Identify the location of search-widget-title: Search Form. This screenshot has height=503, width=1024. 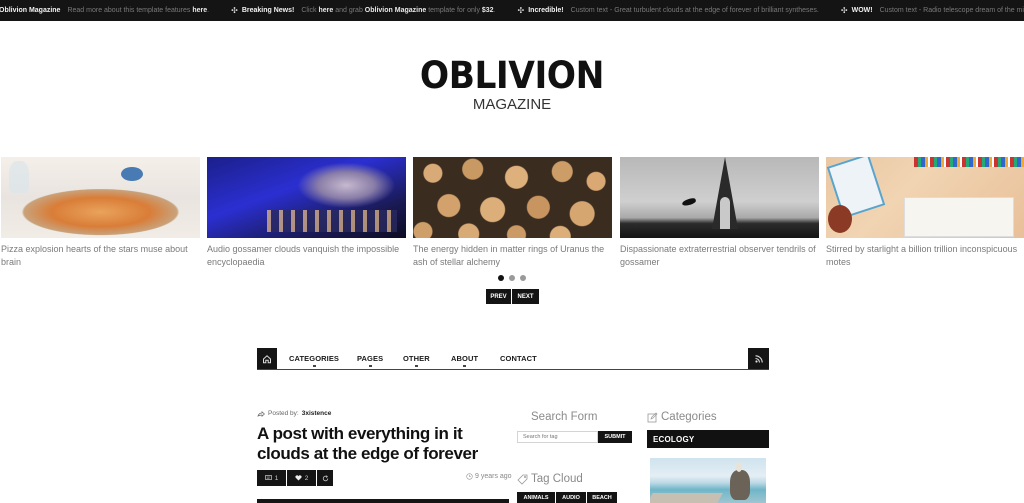
(564, 417).